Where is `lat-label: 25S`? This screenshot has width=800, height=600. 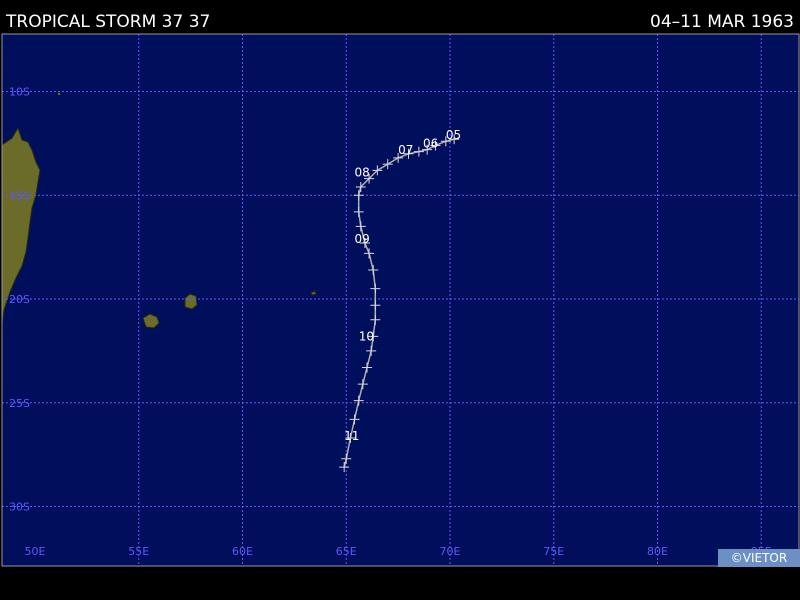 lat-label: 25S is located at coordinates (19, 403).